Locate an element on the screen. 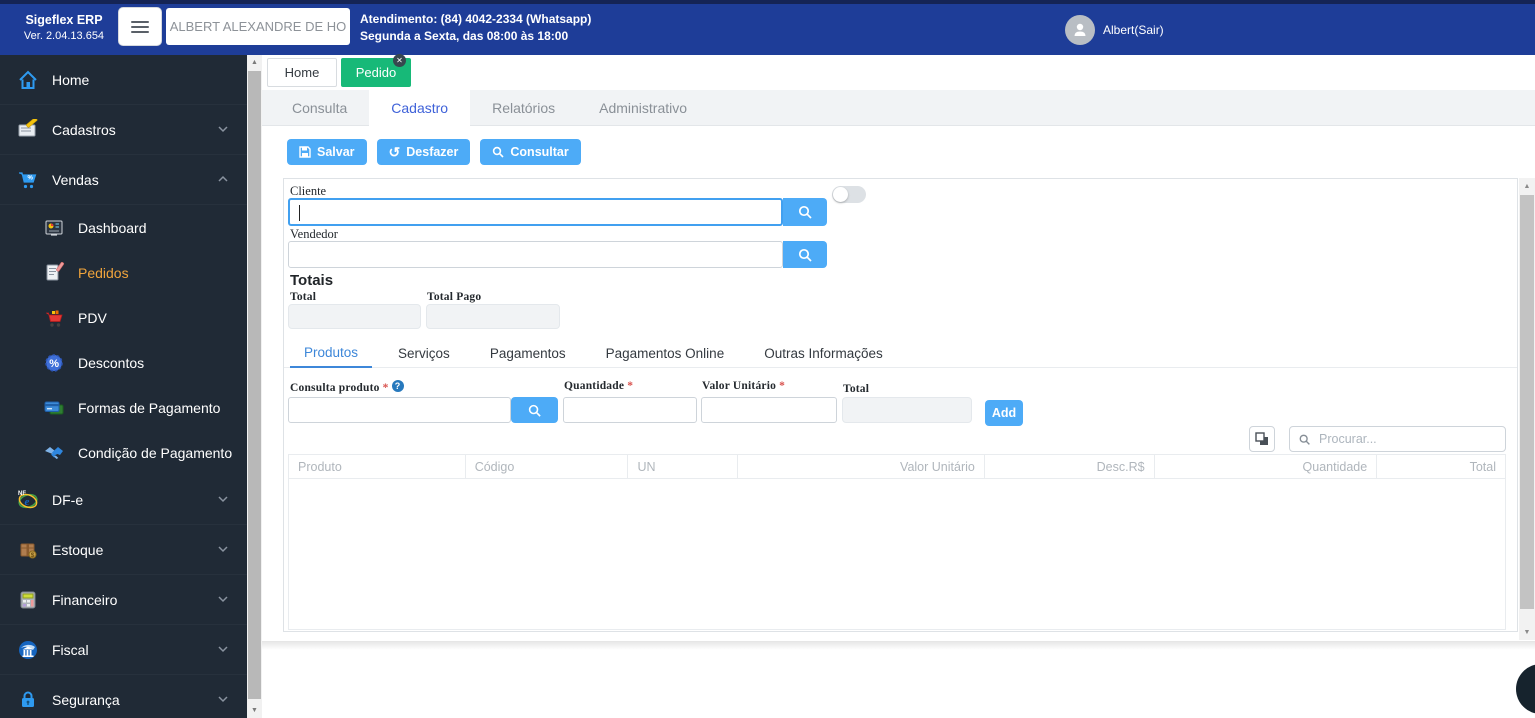  save-button: Salvar is located at coordinates (327, 152).